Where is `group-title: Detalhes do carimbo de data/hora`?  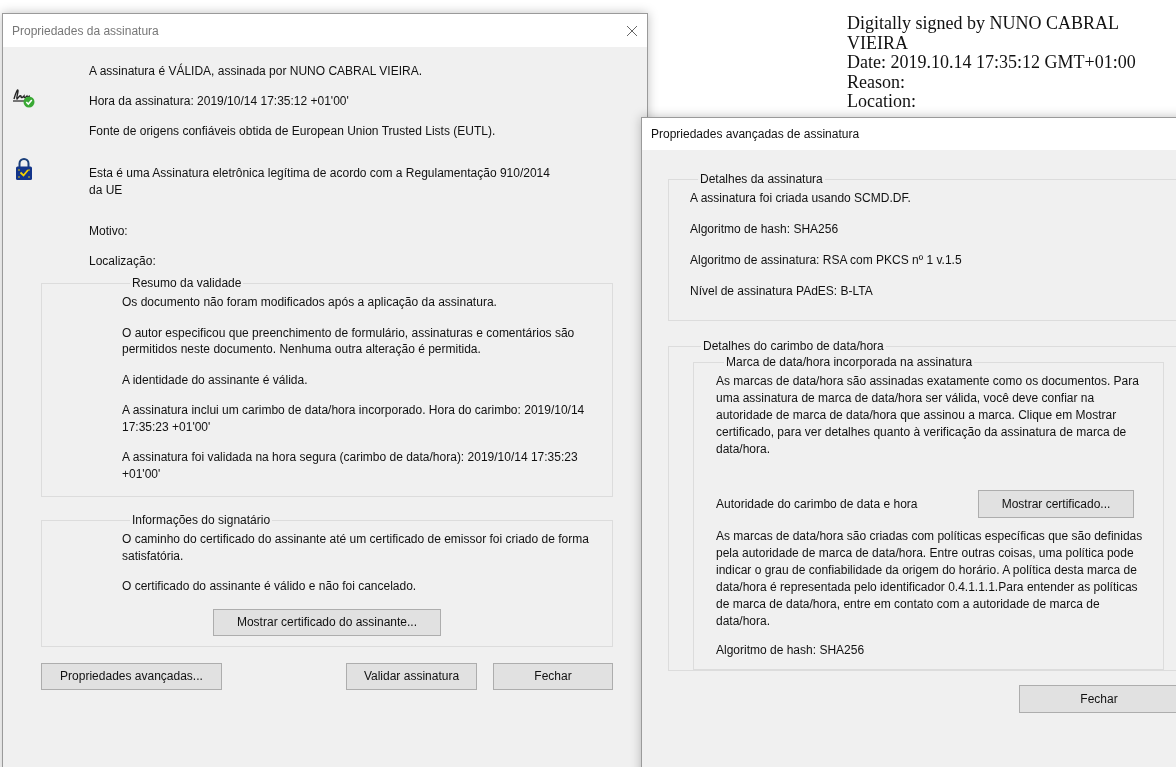
group-title: Detalhes do carimbo de data/hora is located at coordinates (793, 346).